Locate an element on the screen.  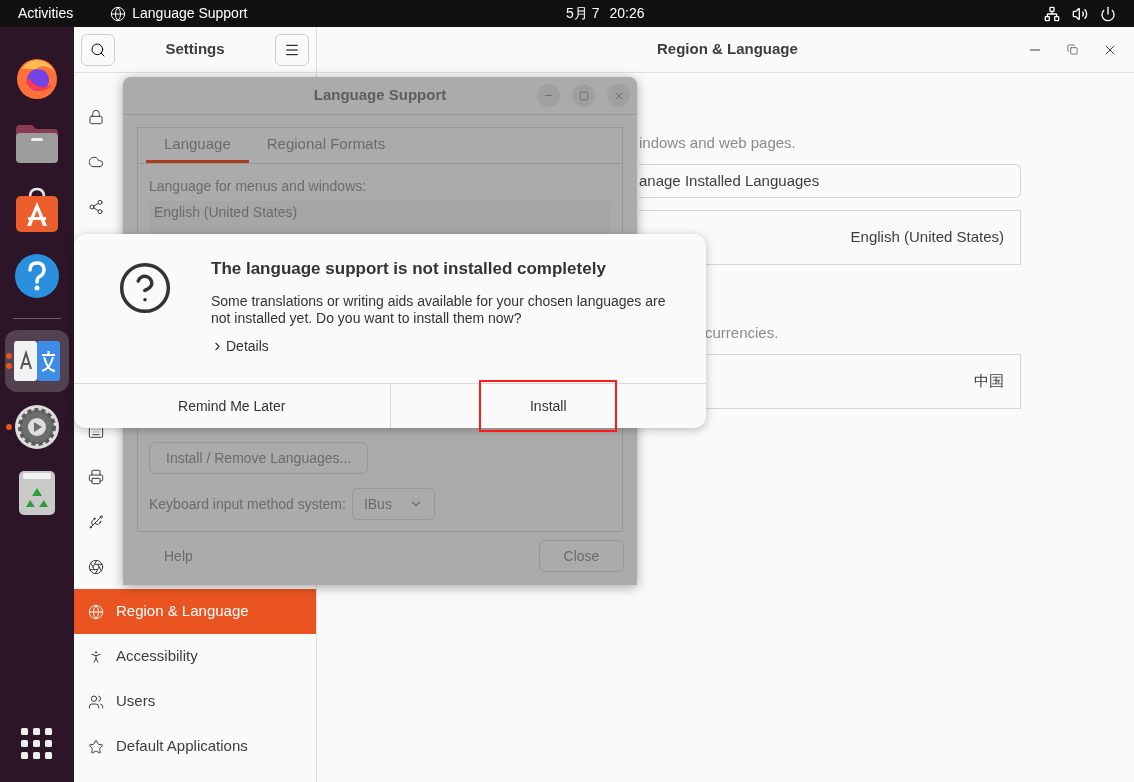
sidebar-item: Region & Language is located at coordinates (195, 611).